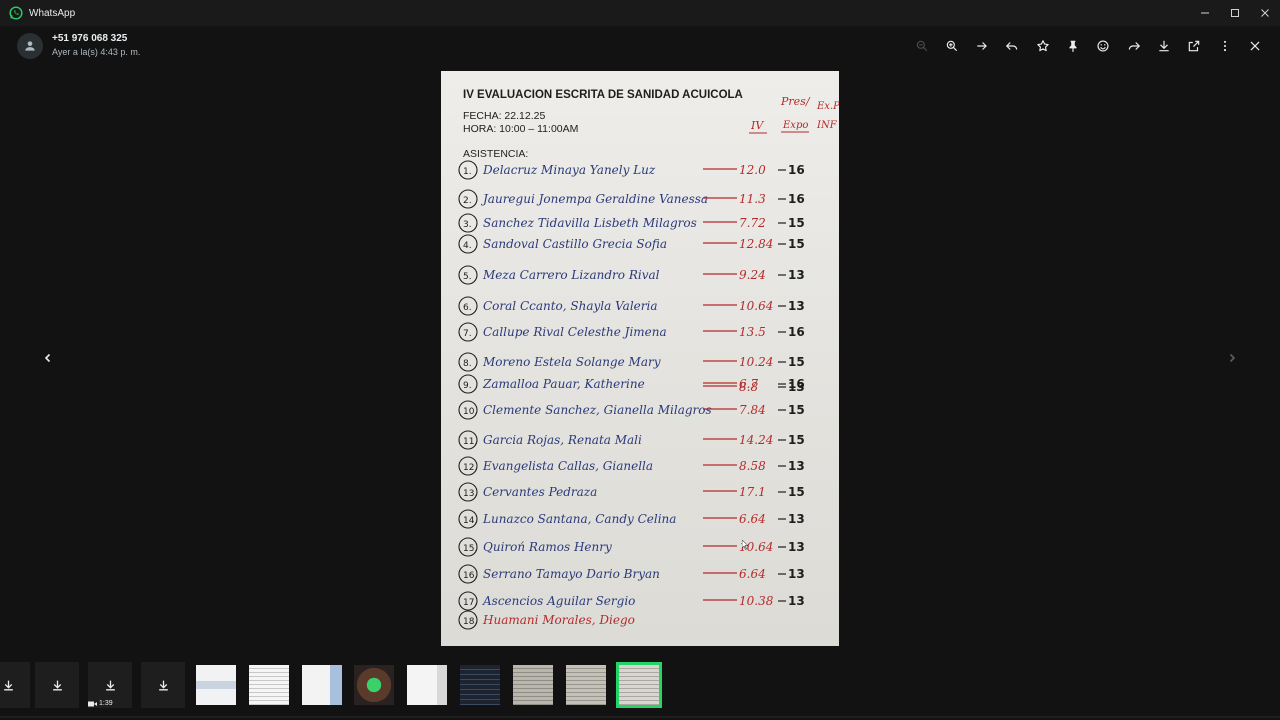 This screenshot has width=1280, height=720. I want to click on open-external-button, so click(1194, 46).